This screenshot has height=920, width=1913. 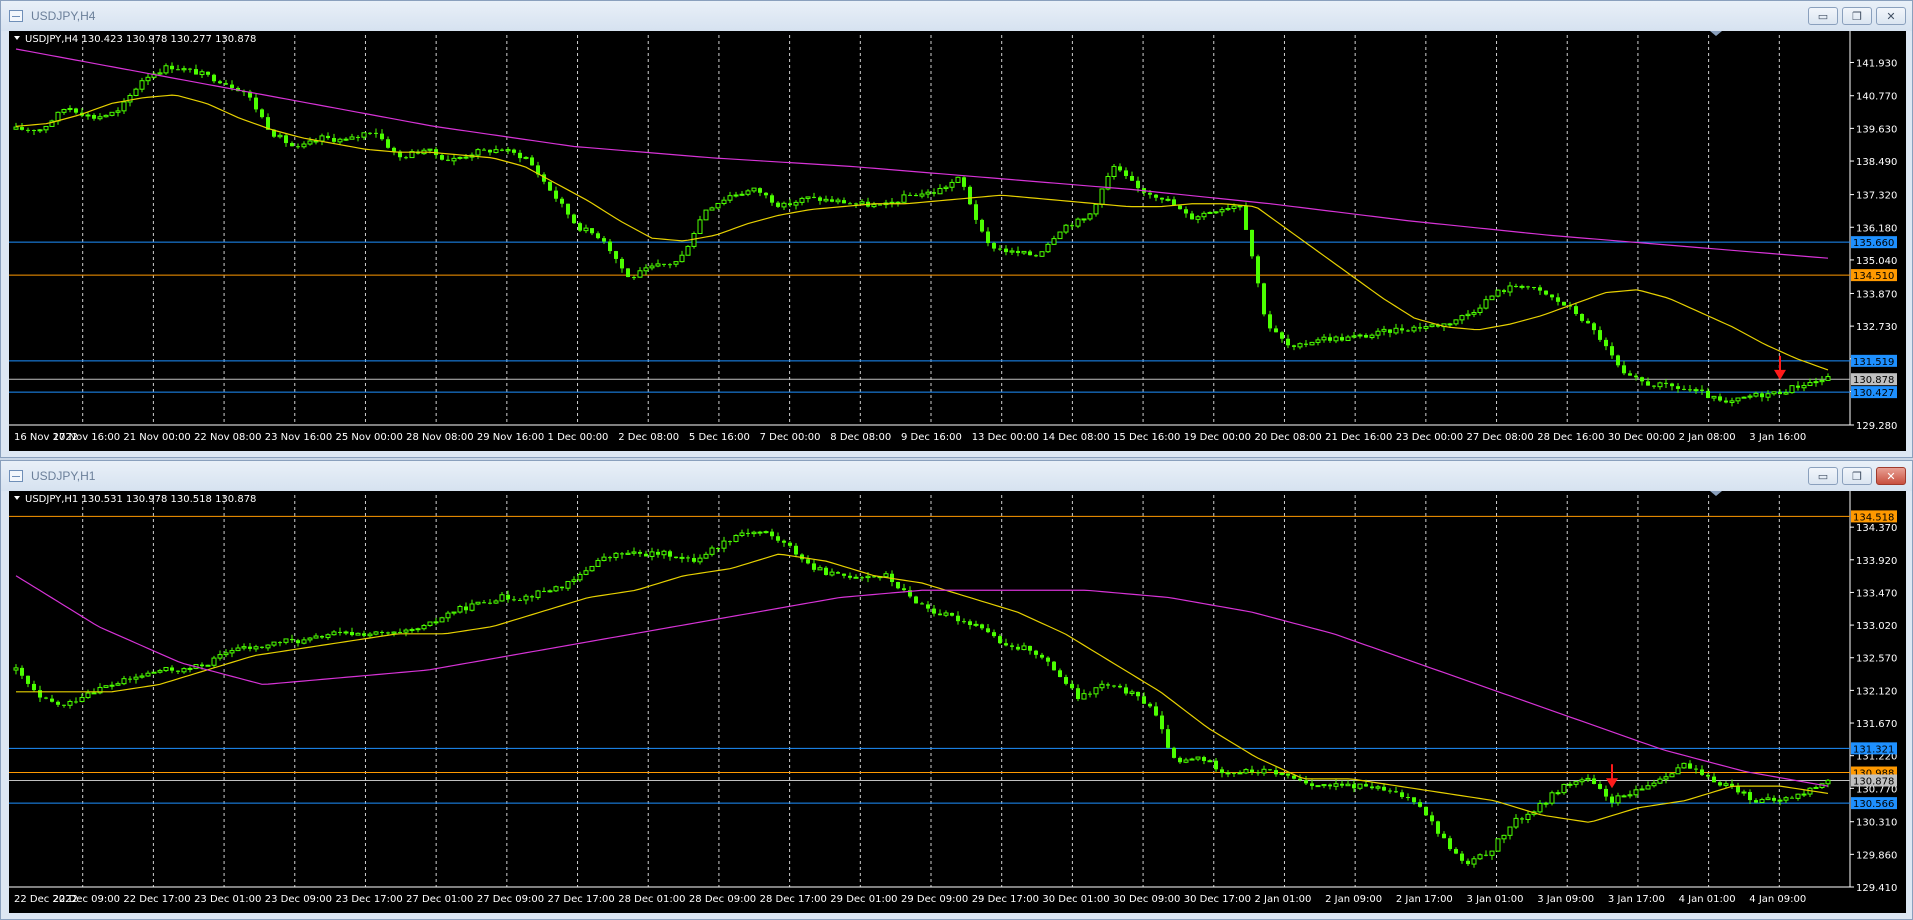 I want to click on x-tick-label: 3 Jan 09:00, so click(x=1565, y=899).